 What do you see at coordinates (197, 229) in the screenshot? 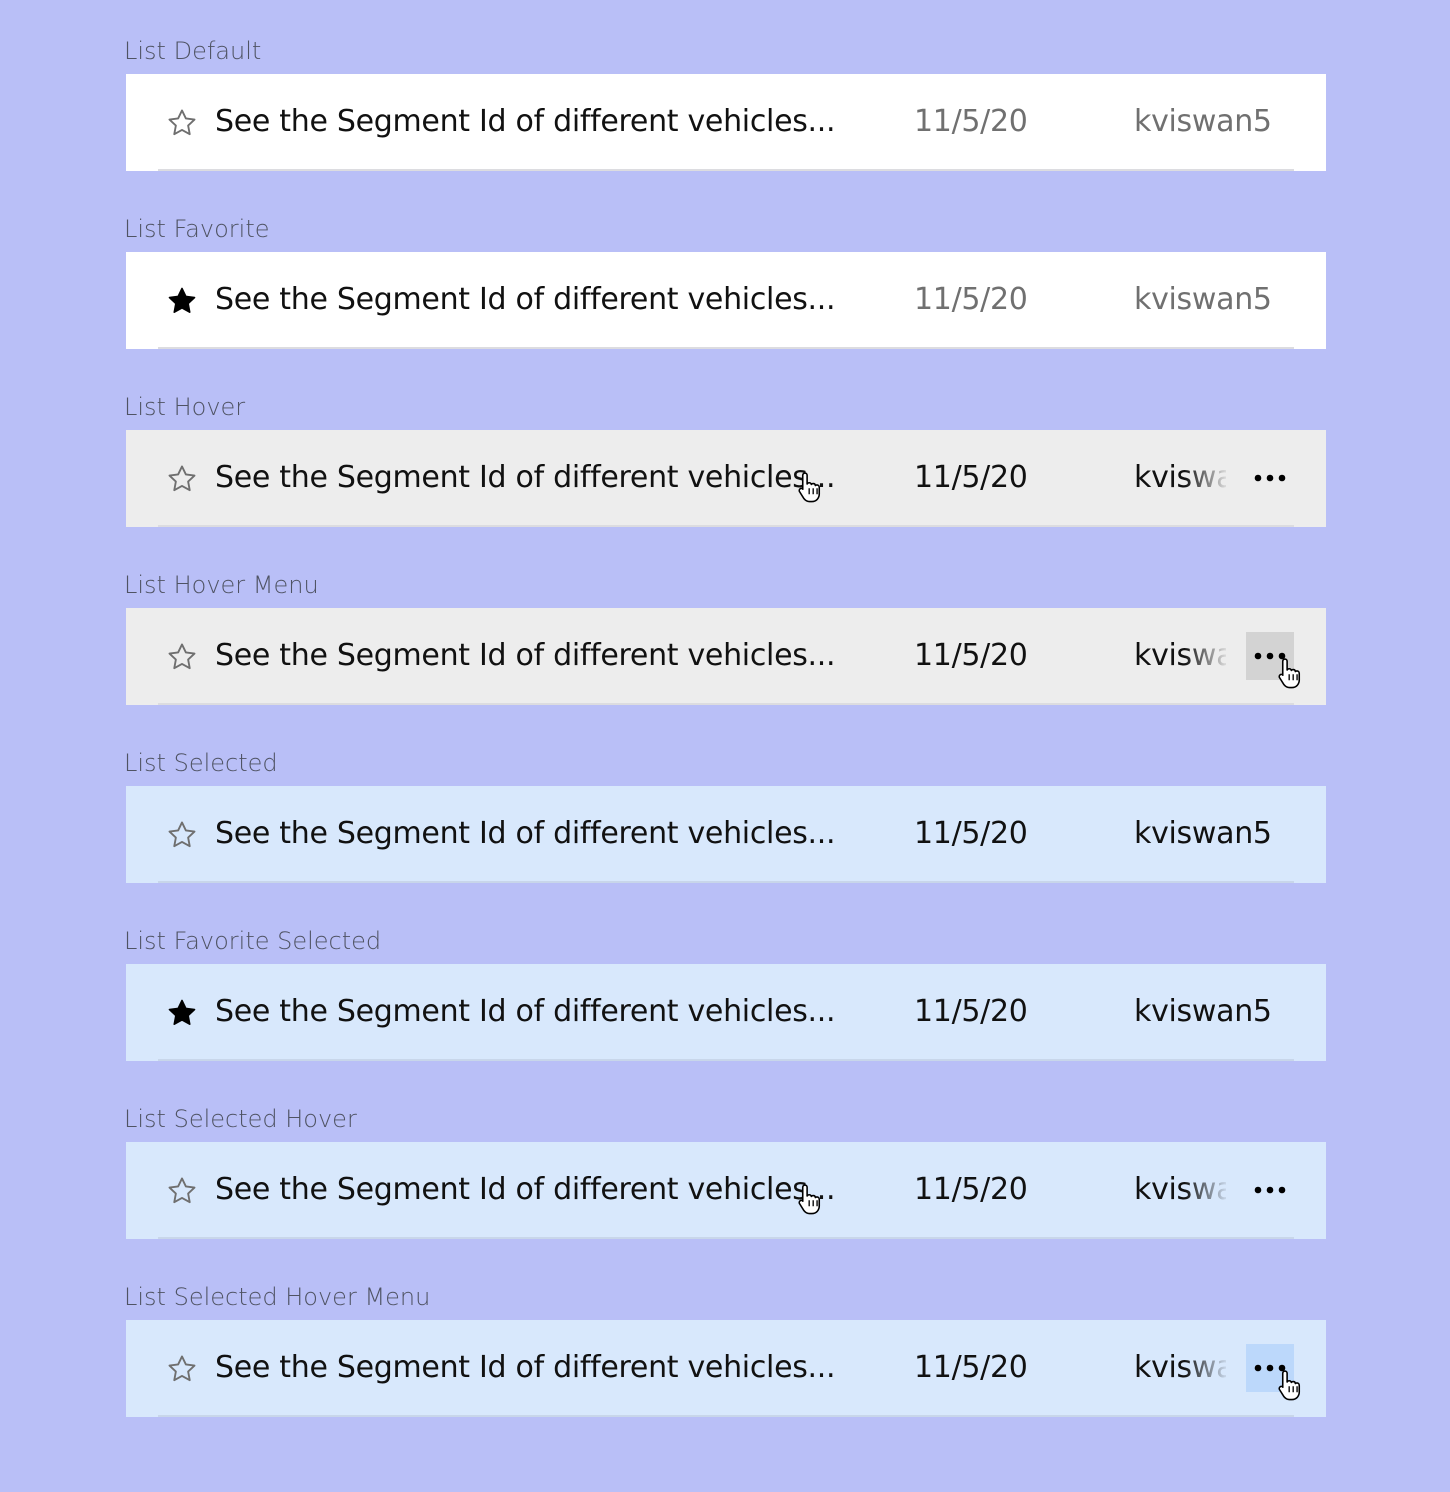
I see `state-label: List Favorite` at bounding box center [197, 229].